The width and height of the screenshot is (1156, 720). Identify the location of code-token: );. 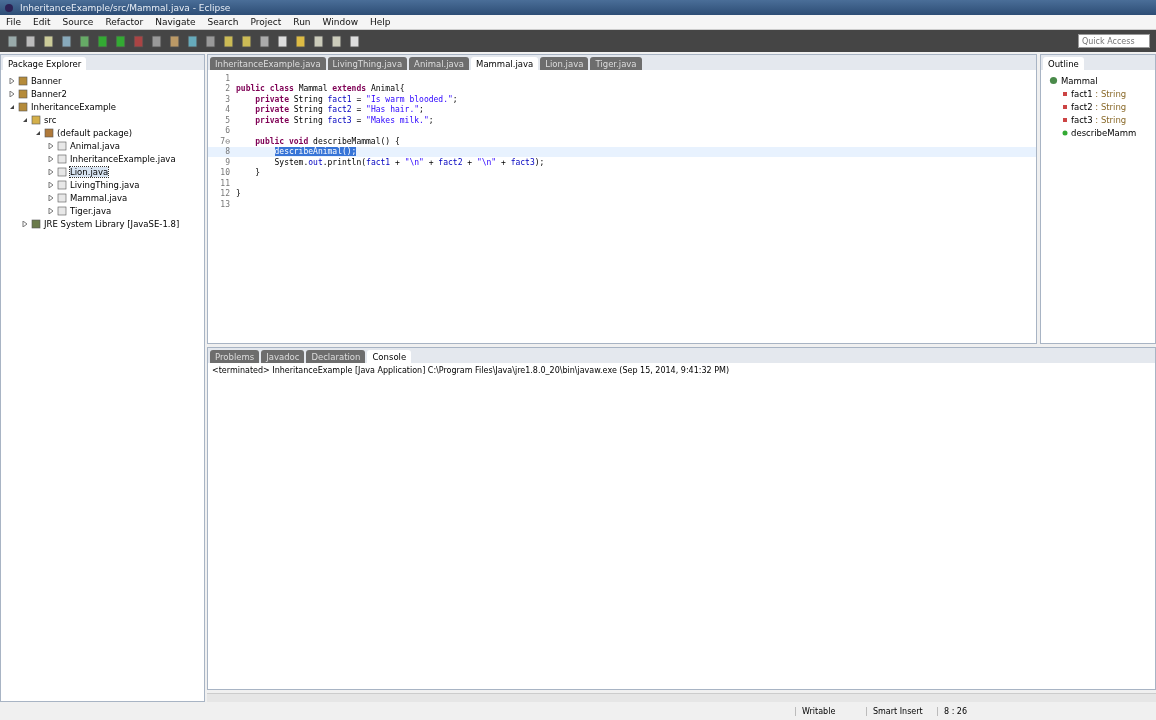
(539, 162).